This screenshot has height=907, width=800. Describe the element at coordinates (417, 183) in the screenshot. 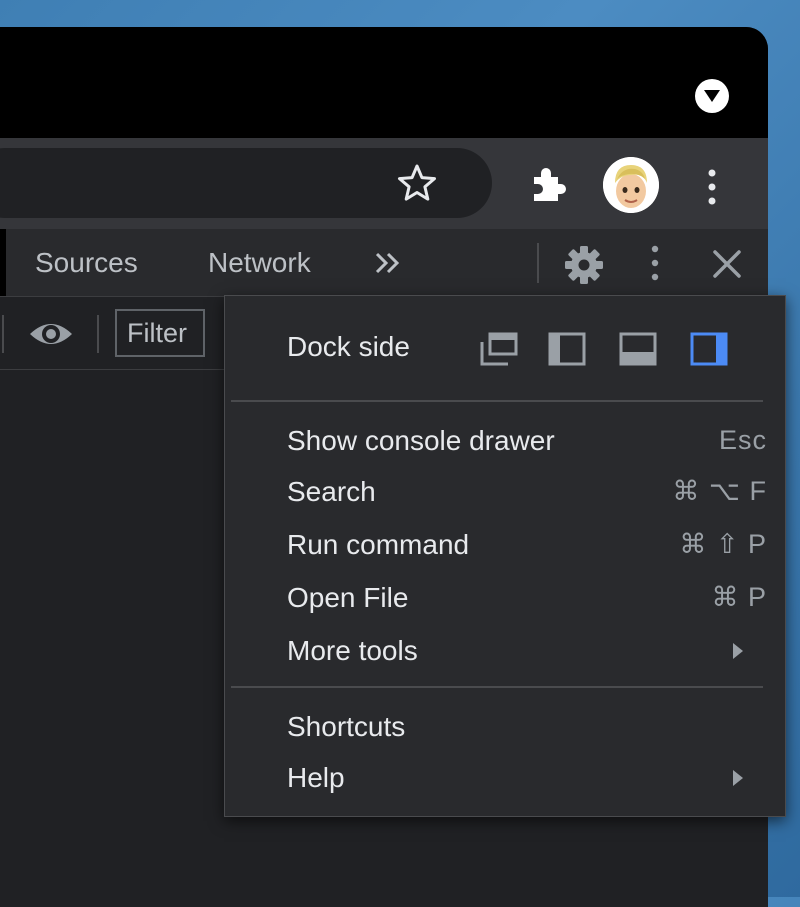

I see `bookmark-star-icon` at that location.